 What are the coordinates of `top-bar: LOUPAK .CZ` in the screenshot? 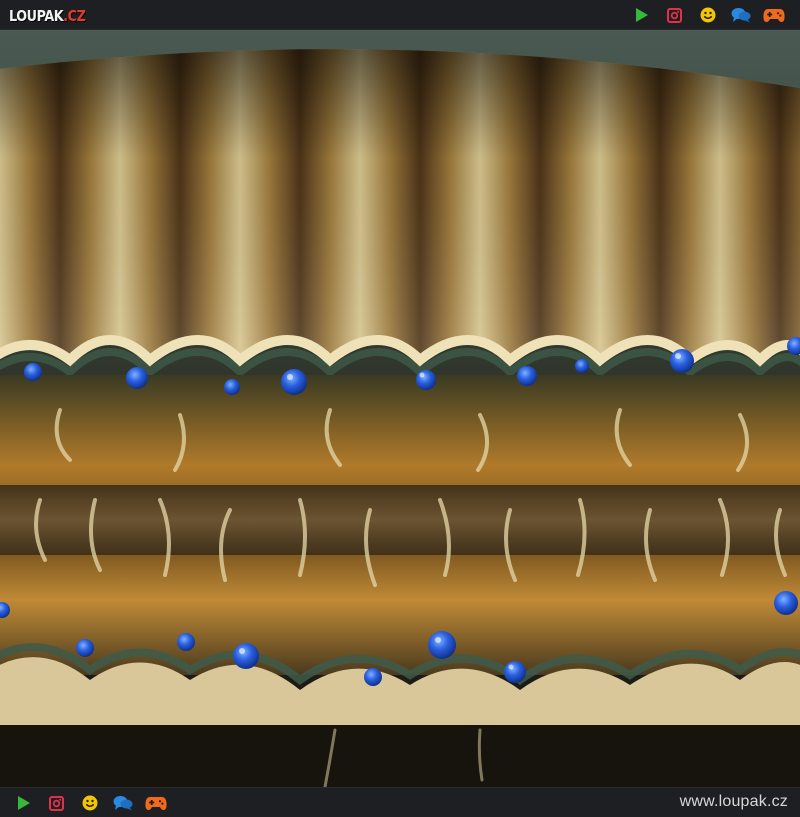 It's located at (400, 15).